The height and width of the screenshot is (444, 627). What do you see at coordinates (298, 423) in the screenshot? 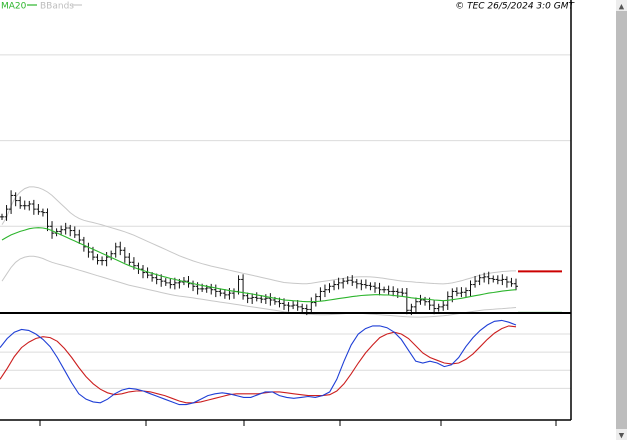
I see `axis-labels-layer` at bounding box center [298, 423].